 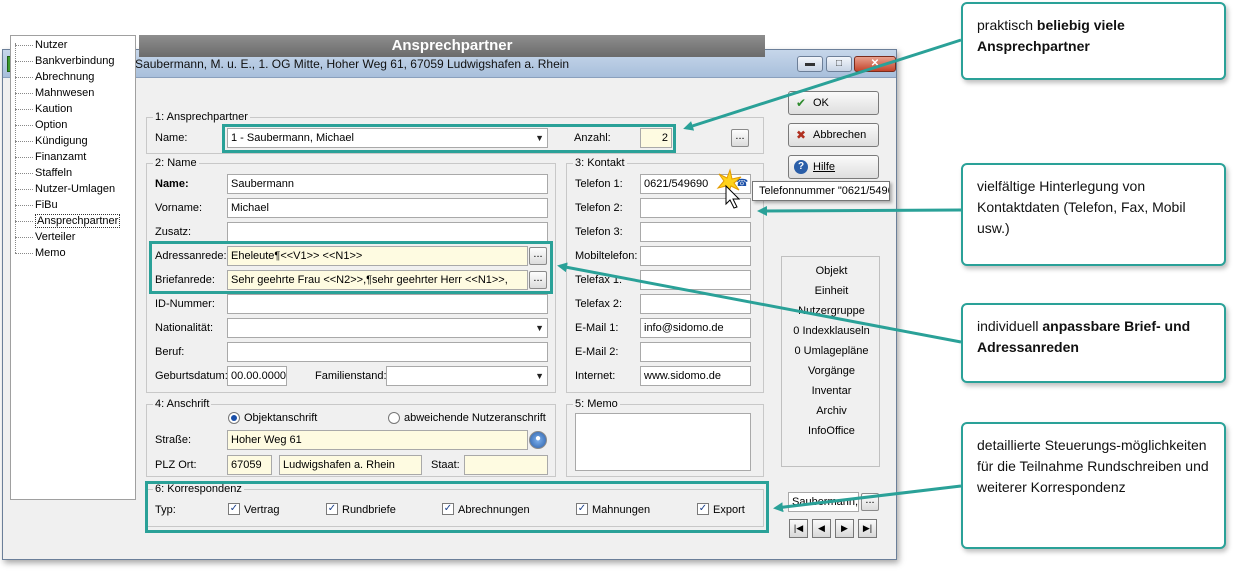 What do you see at coordinates (43, 110) in the screenshot?
I see `tree-item: Kaution` at bounding box center [43, 110].